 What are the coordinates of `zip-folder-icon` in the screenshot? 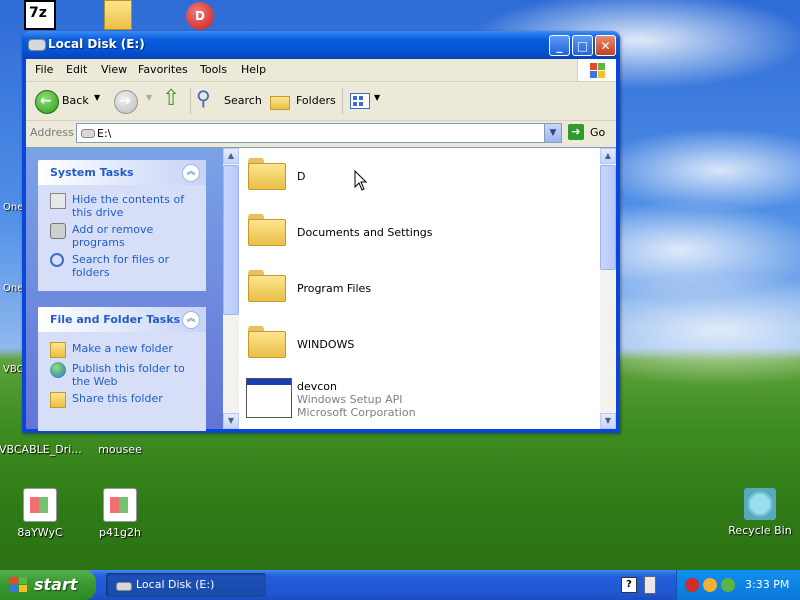 It's located at (118, 15).